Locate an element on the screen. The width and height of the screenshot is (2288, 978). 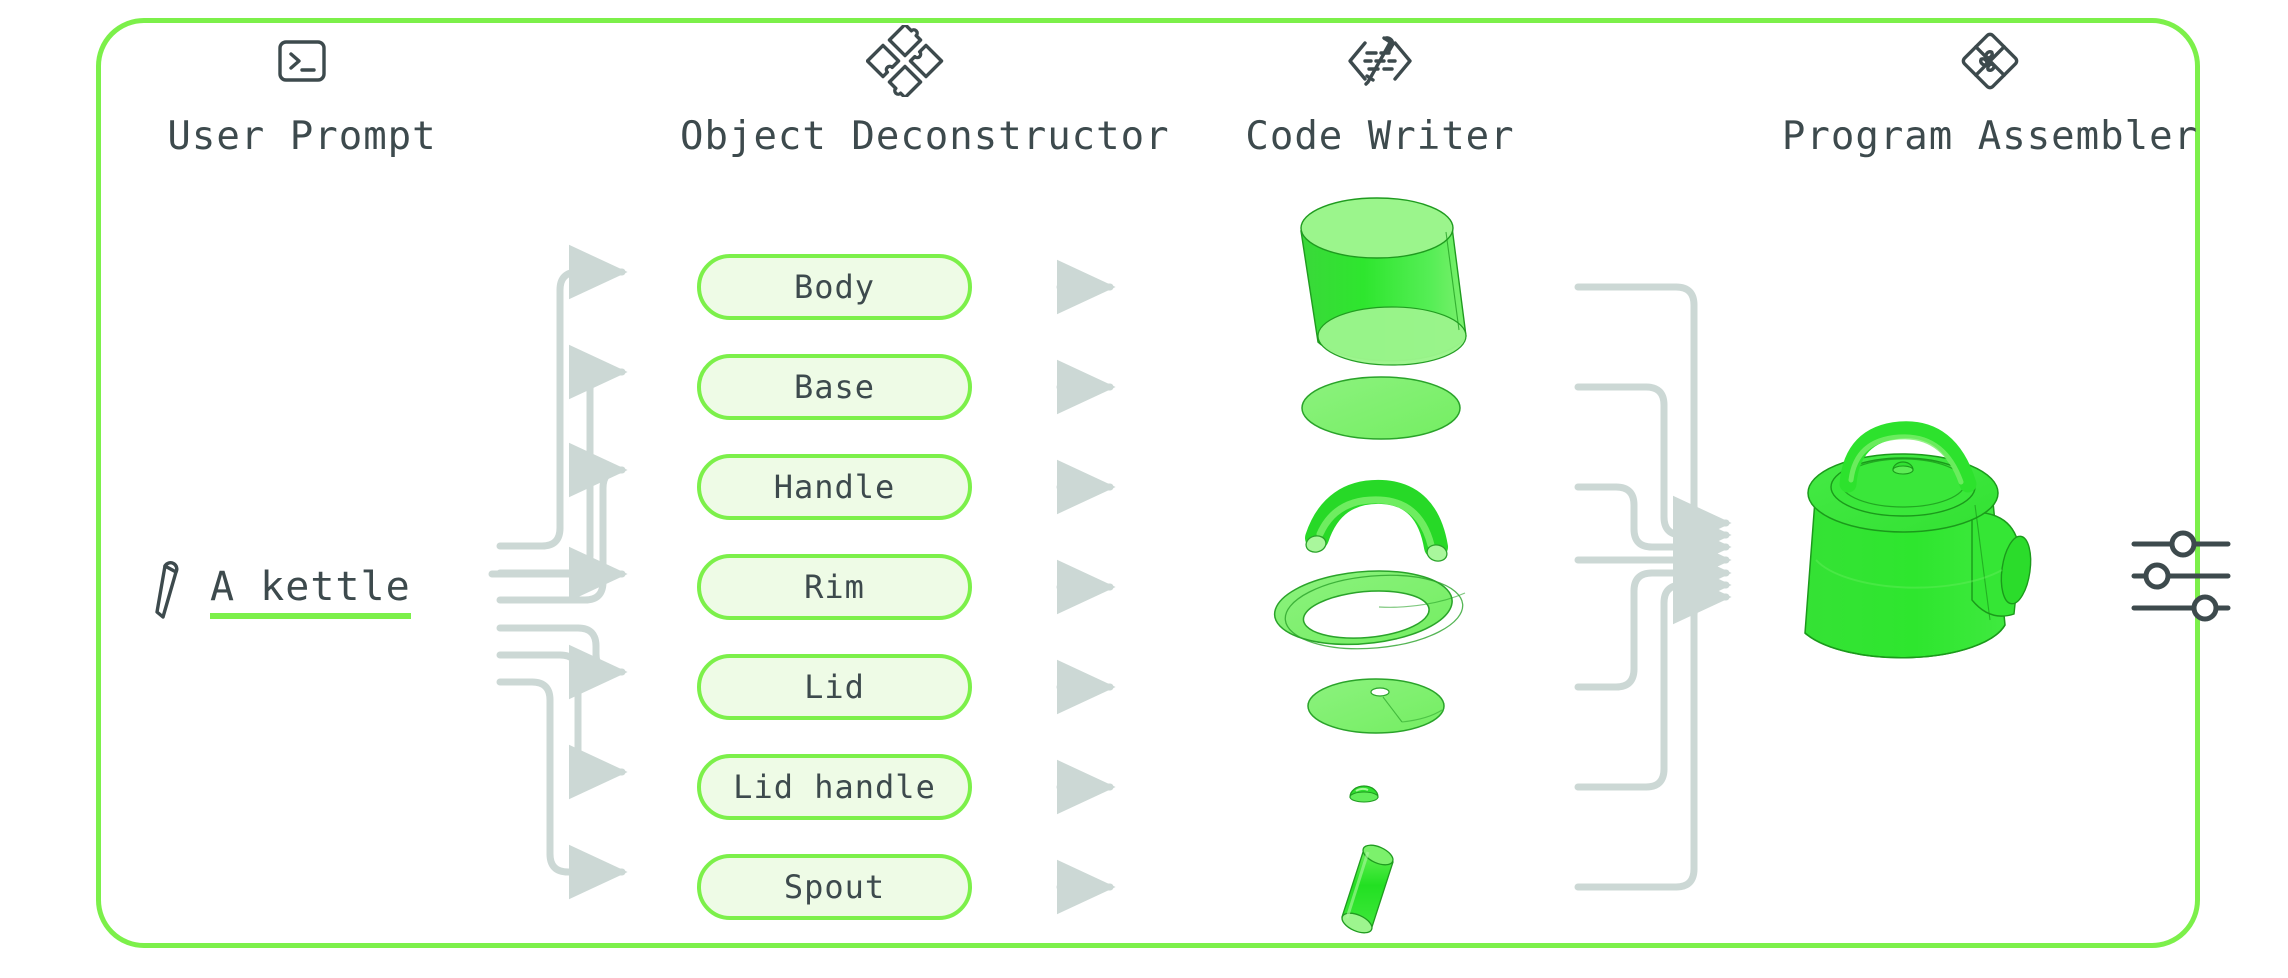
user-prompt-block: A kettle is located at coordinates (281, 593).